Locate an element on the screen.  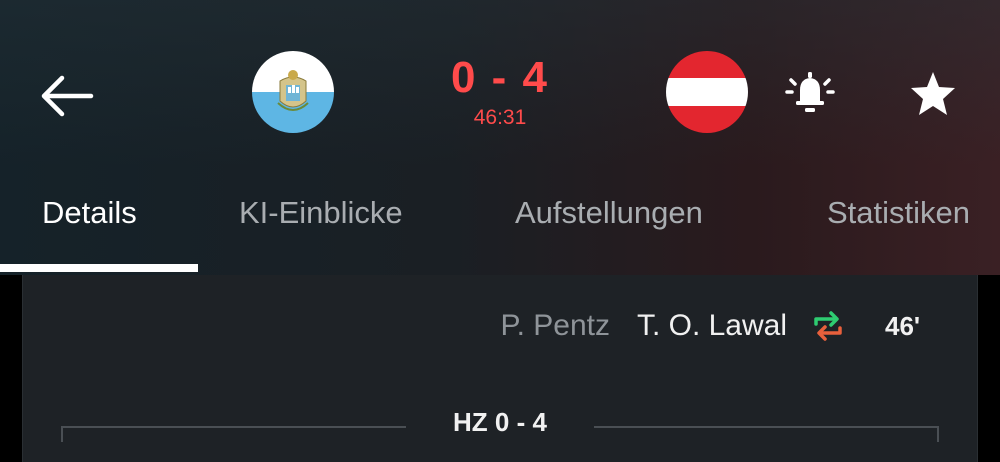
notifications-button is located at coordinates (810, 92).